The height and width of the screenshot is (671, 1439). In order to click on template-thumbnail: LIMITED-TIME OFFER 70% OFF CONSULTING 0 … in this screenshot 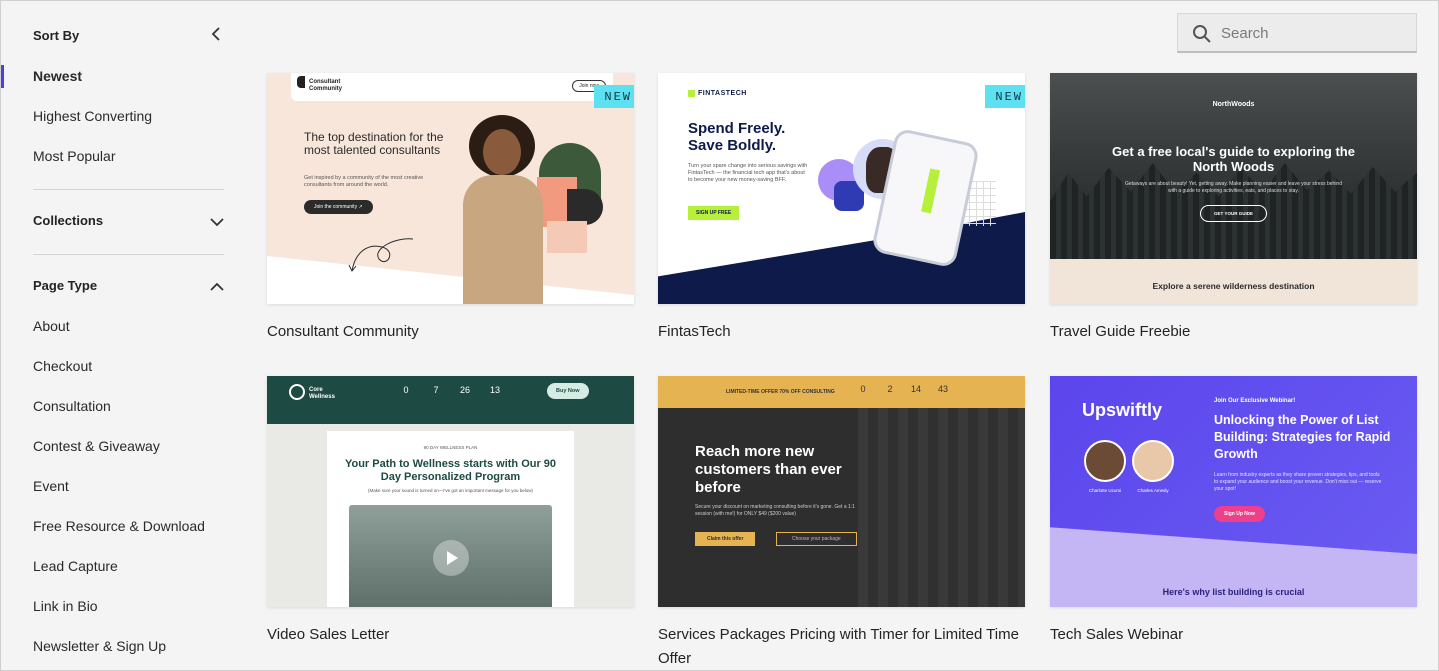, I will do `click(841, 491)`.